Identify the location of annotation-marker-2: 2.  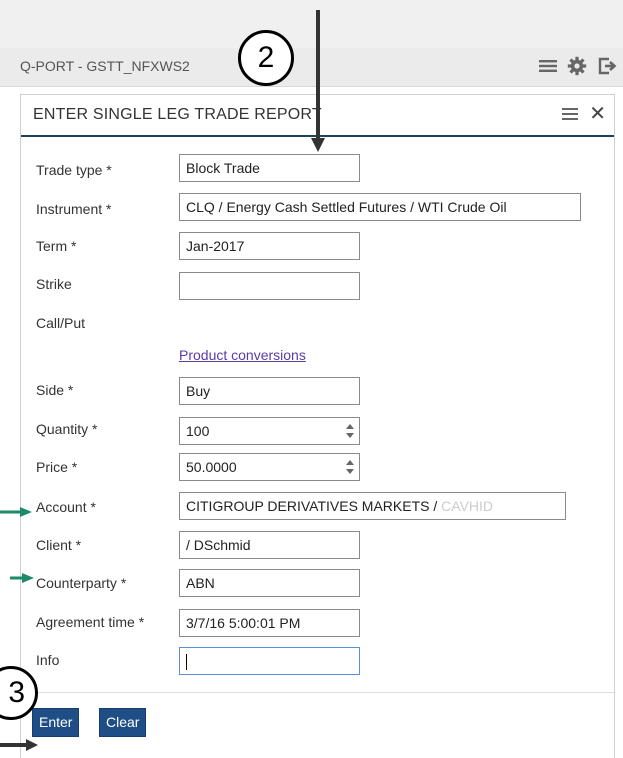
(266, 58).